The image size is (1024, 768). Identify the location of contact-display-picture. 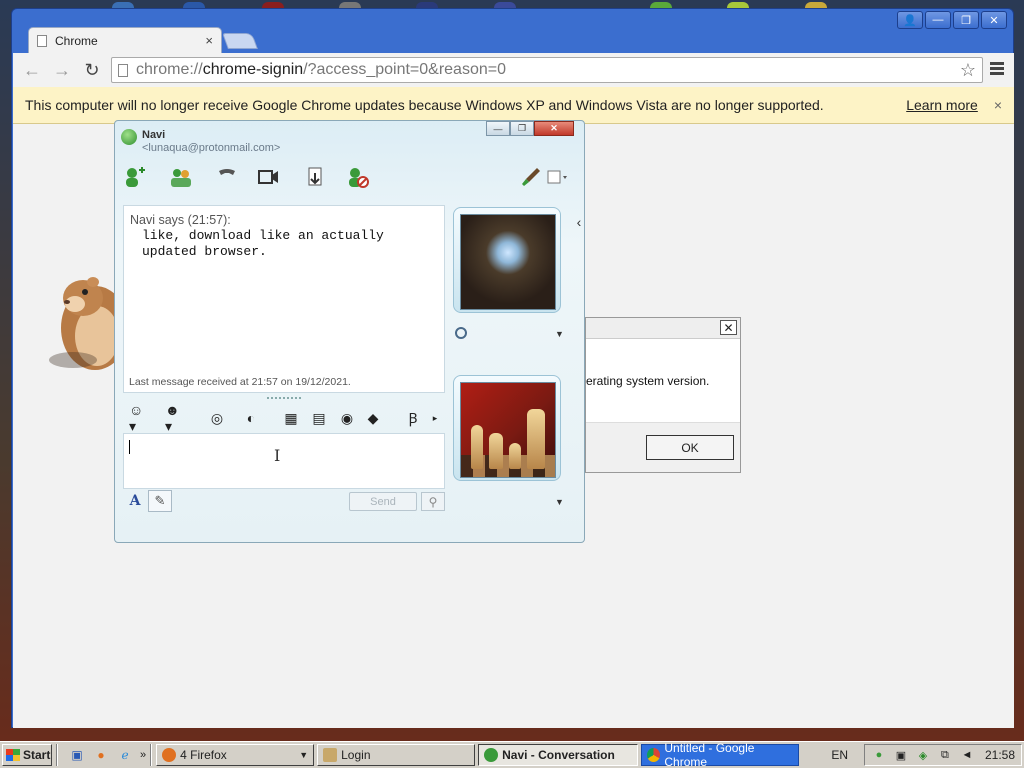
(508, 262).